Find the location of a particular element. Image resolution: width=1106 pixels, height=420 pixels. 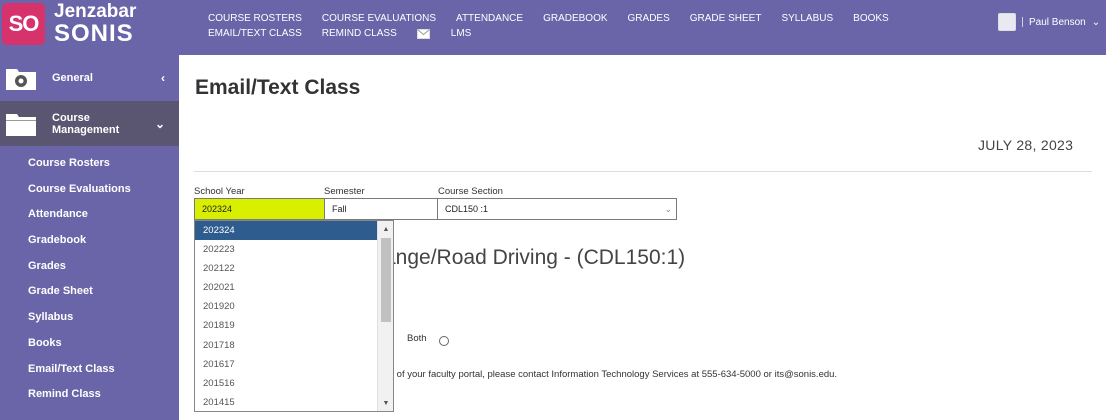

school-year-select: 202324 is located at coordinates (259, 209).